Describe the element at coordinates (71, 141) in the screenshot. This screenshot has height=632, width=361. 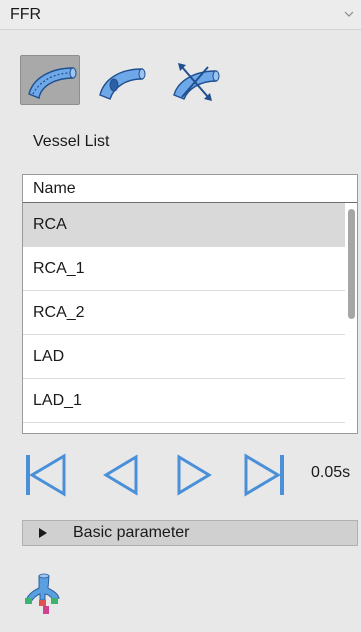
I see `vessel-list-label: Vessel List` at that location.